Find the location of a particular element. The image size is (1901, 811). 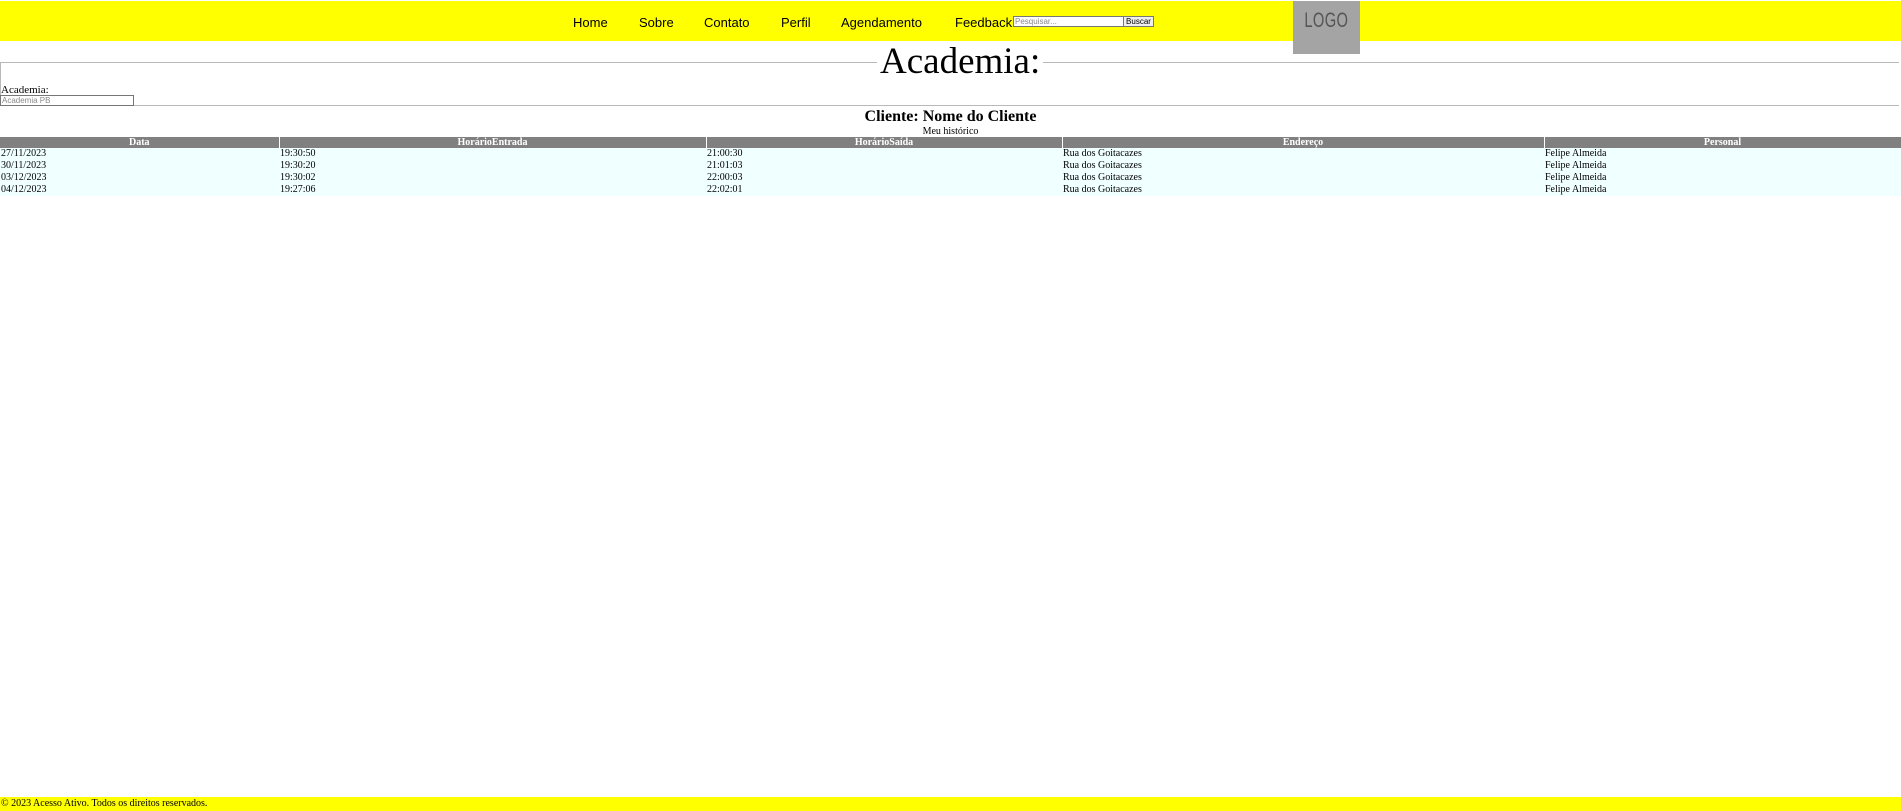

nav-home-link: Home is located at coordinates (590, 22).